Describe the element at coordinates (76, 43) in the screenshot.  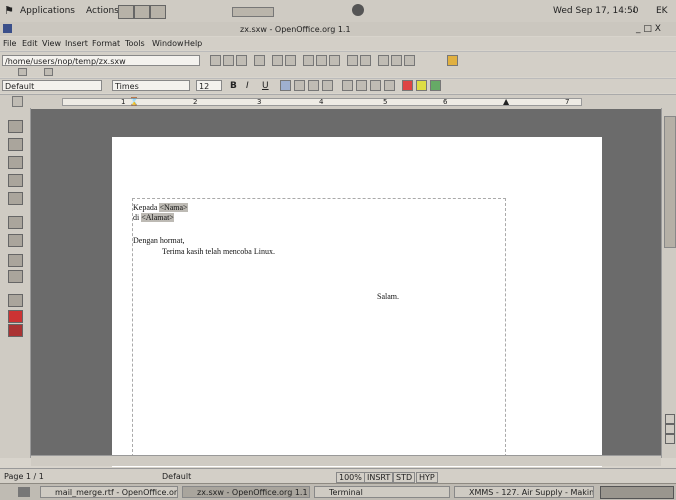
I see `menu-insert: Insert` at that location.